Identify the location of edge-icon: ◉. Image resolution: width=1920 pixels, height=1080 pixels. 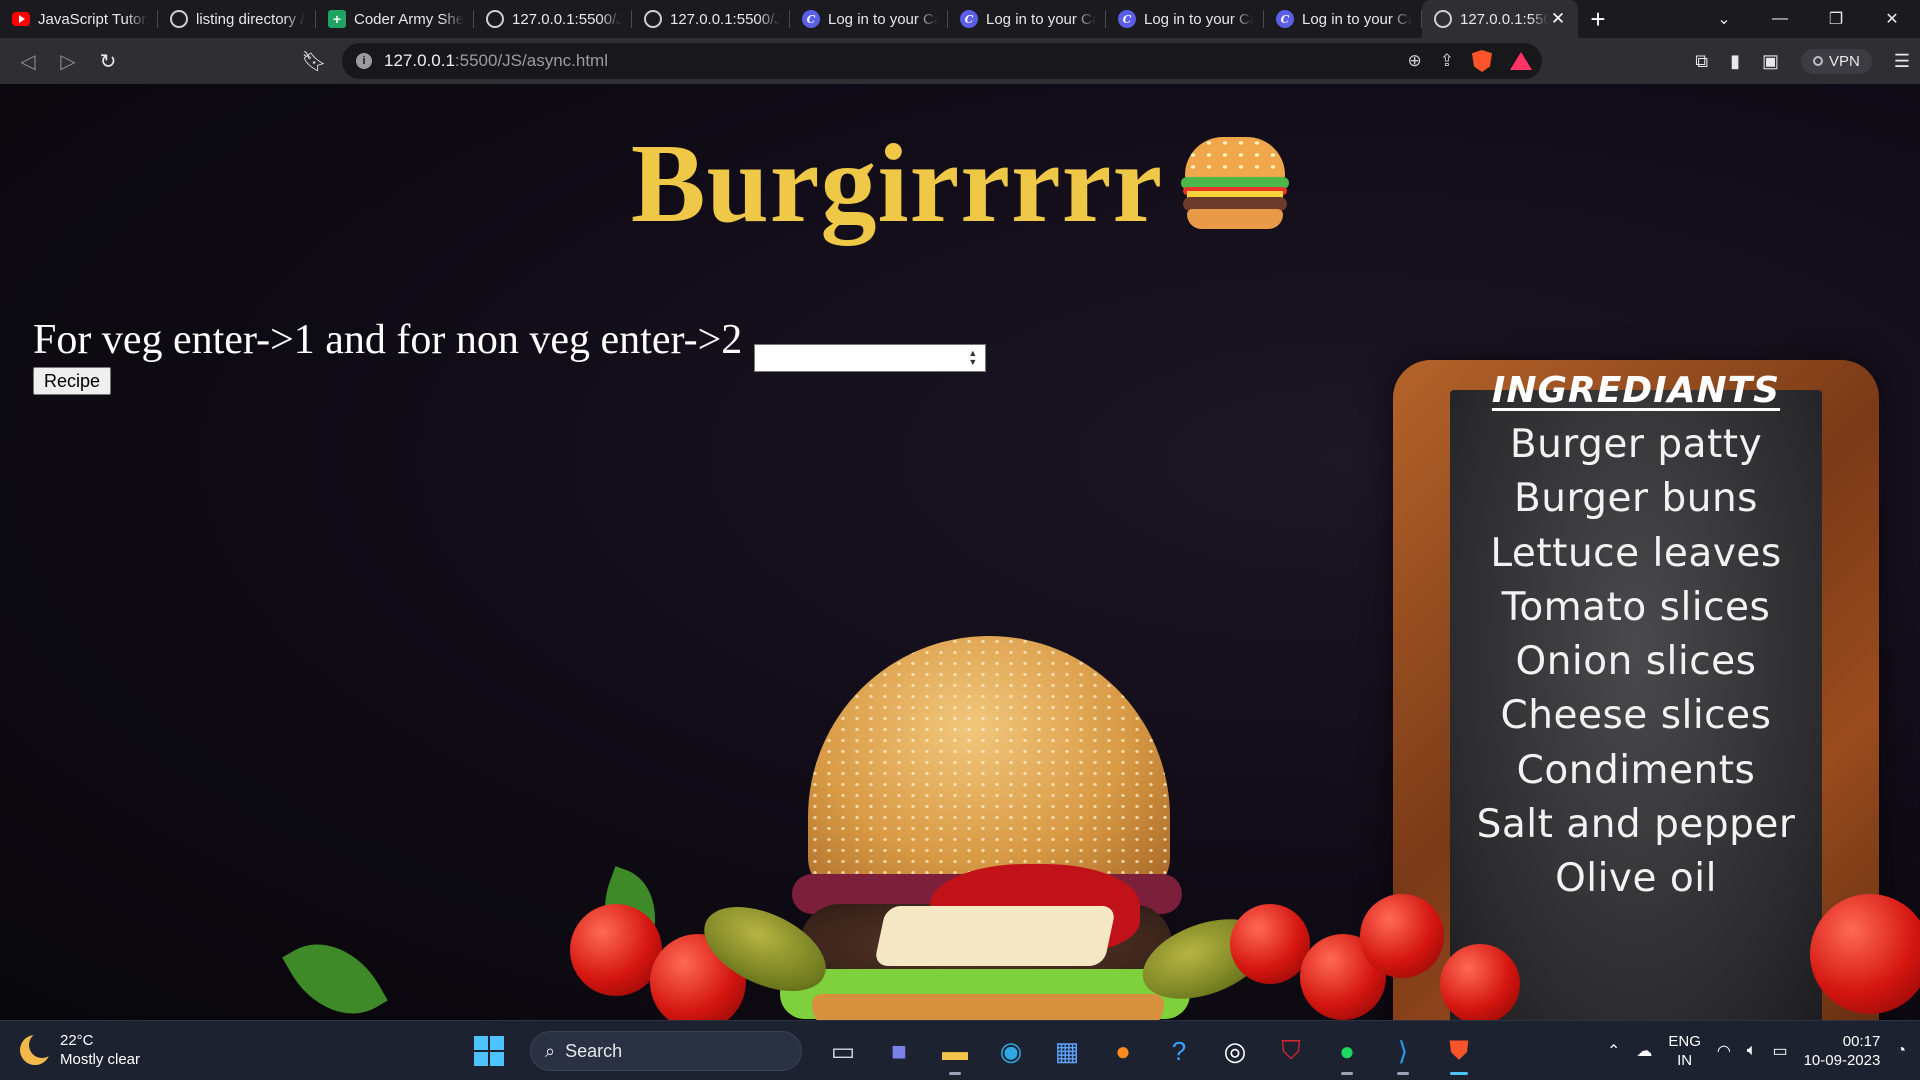
(1011, 1051).